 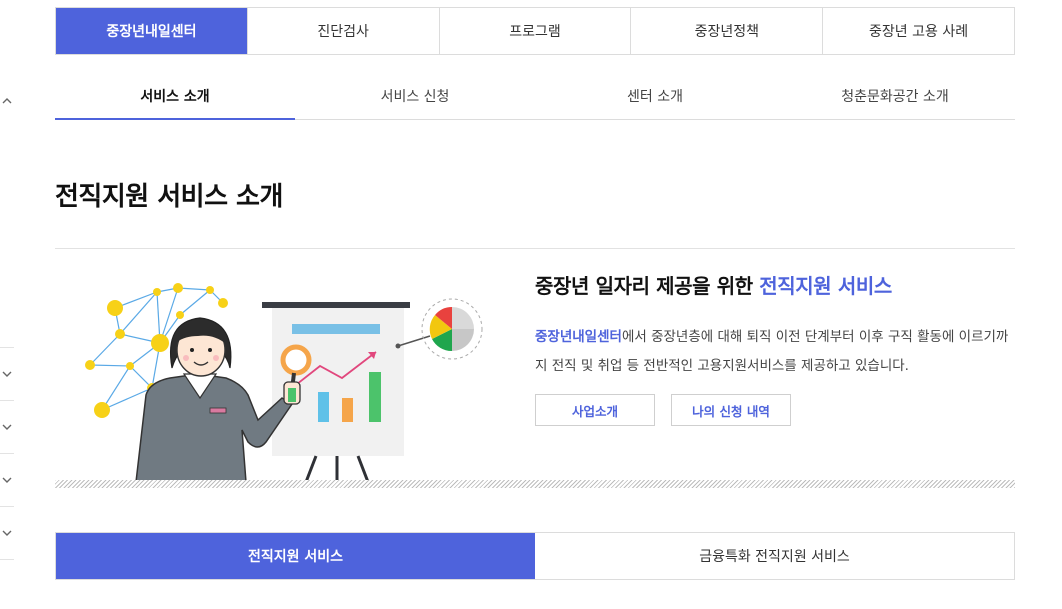 What do you see at coordinates (918, 31) in the screenshot?
I see `tab-cases: 중장년 고용 사례` at bounding box center [918, 31].